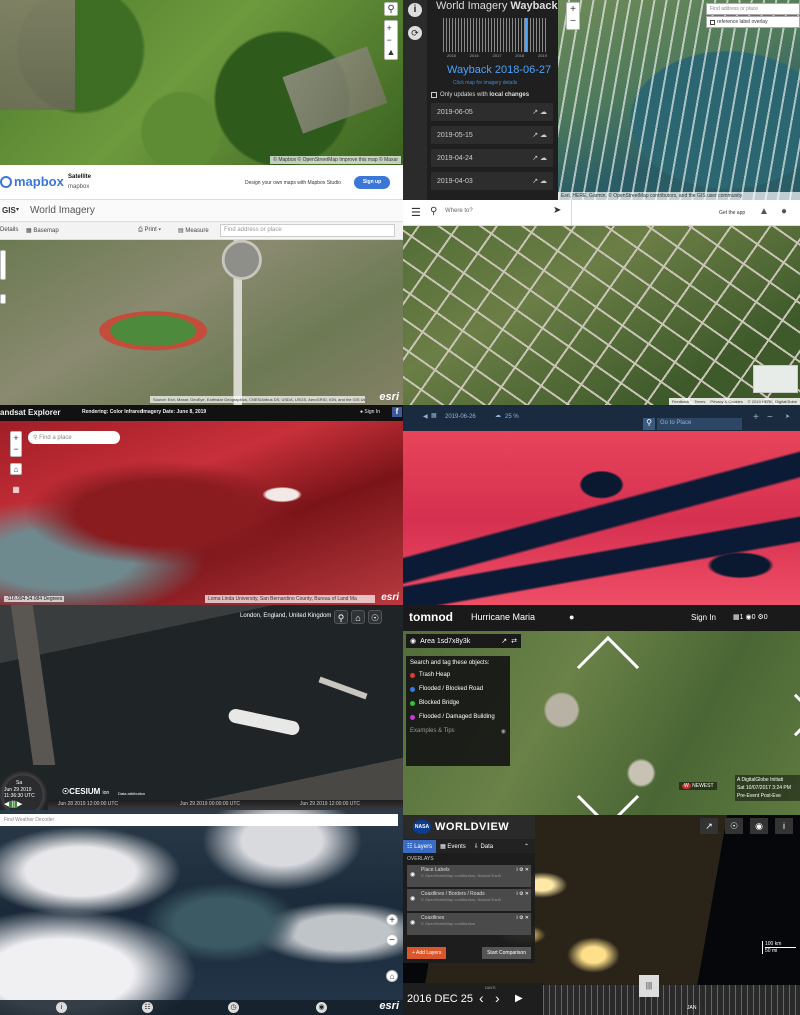 The width and height of the screenshot is (800, 1015). Describe the element at coordinates (732, 213) in the screenshot. I see `get-app-button: Get the app` at that location.